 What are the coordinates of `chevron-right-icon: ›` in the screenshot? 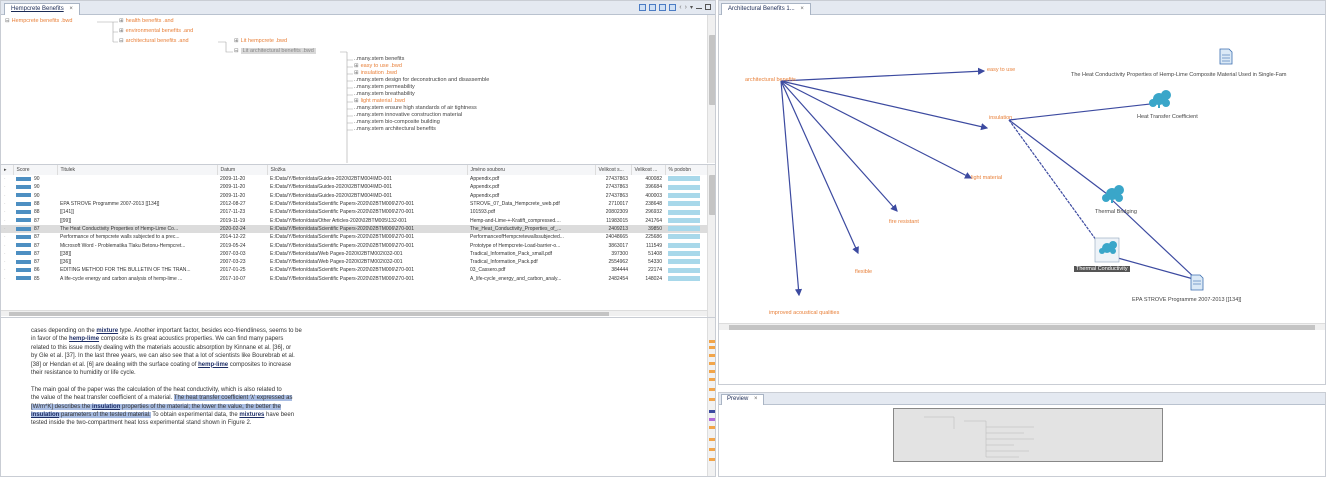 It's located at (686, 8).